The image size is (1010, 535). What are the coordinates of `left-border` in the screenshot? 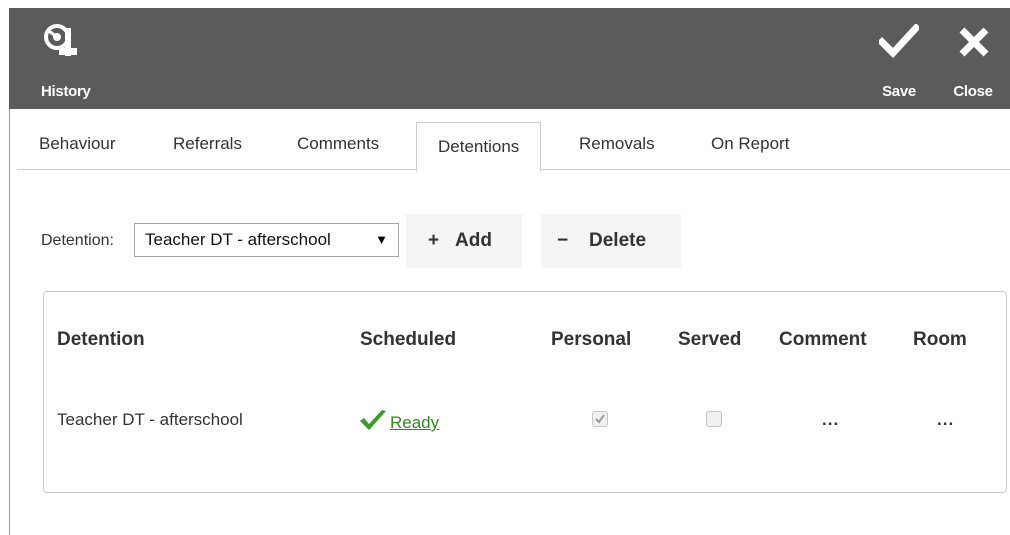 It's located at (9, 322).